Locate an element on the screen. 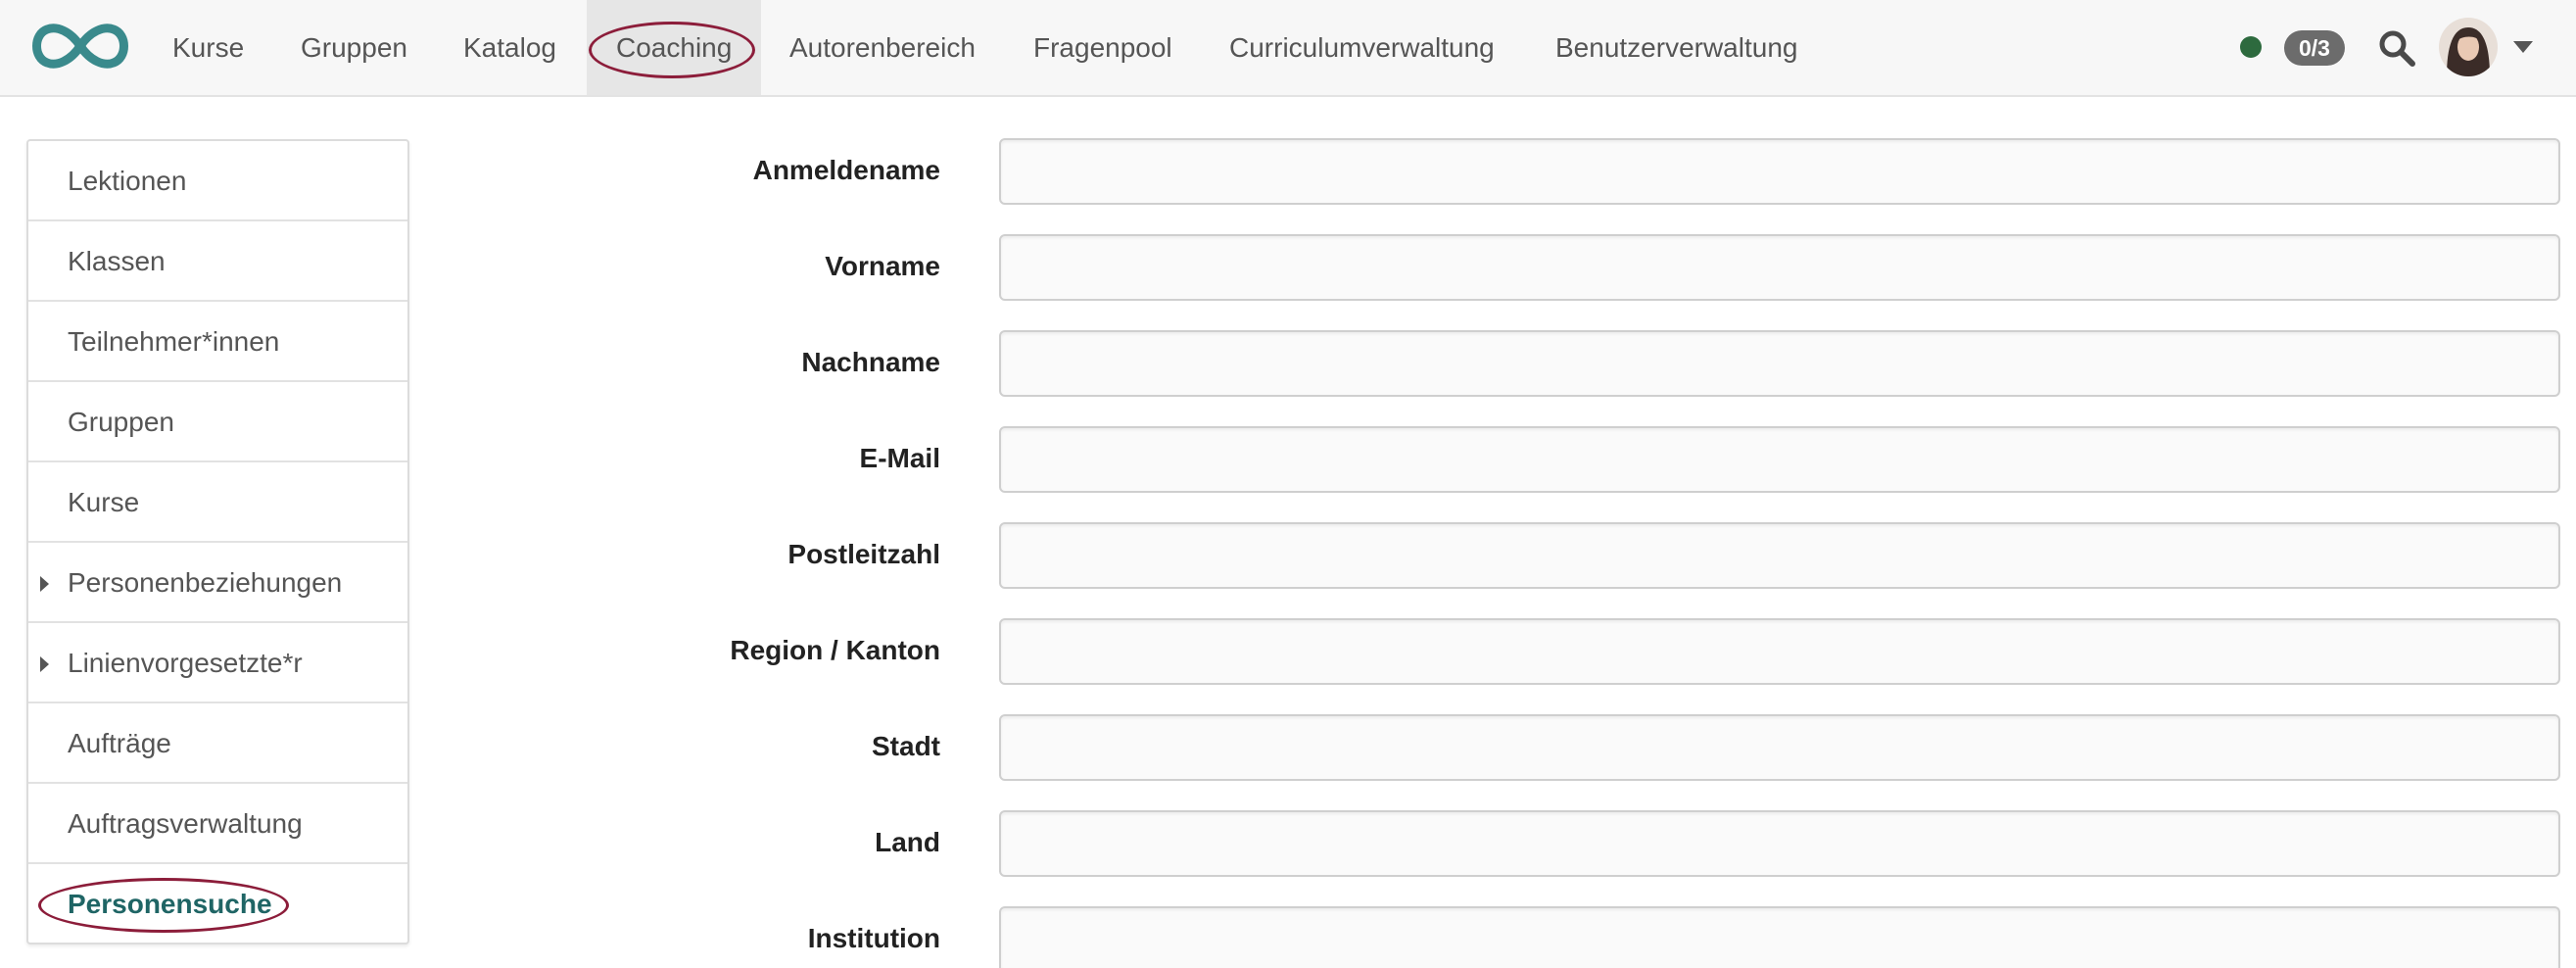 The width and height of the screenshot is (2576, 968). sidebar-item-auftraege: Aufträge is located at coordinates (217, 744).